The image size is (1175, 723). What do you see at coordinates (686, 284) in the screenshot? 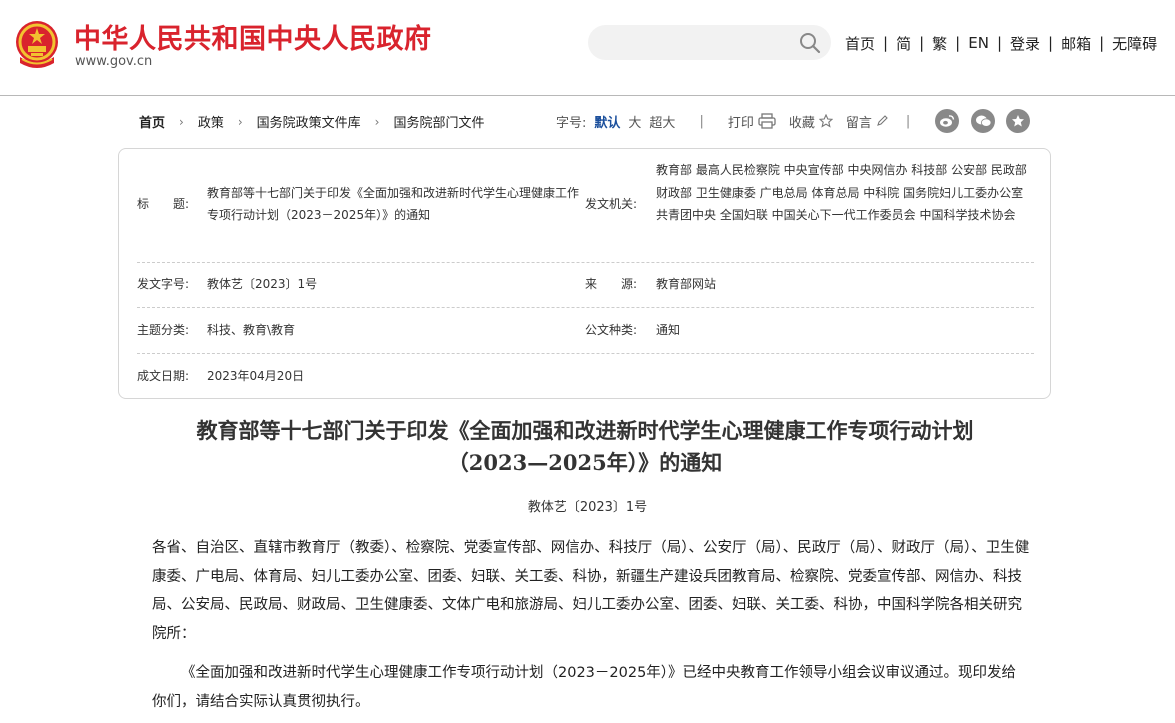
I see `source-value: 教育部网站` at bounding box center [686, 284].